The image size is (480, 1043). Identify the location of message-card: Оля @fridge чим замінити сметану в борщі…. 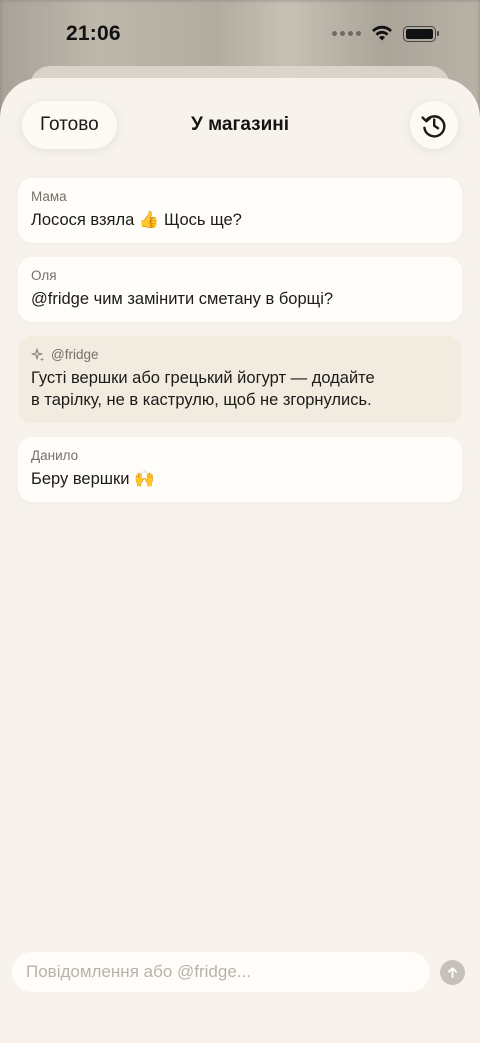
(240, 289).